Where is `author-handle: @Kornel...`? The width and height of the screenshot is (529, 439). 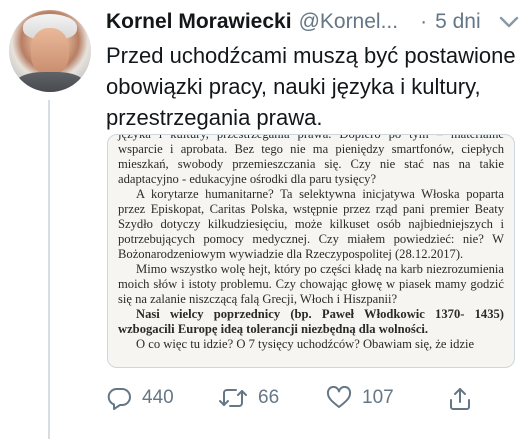 author-handle: @Kornel... is located at coordinates (349, 22).